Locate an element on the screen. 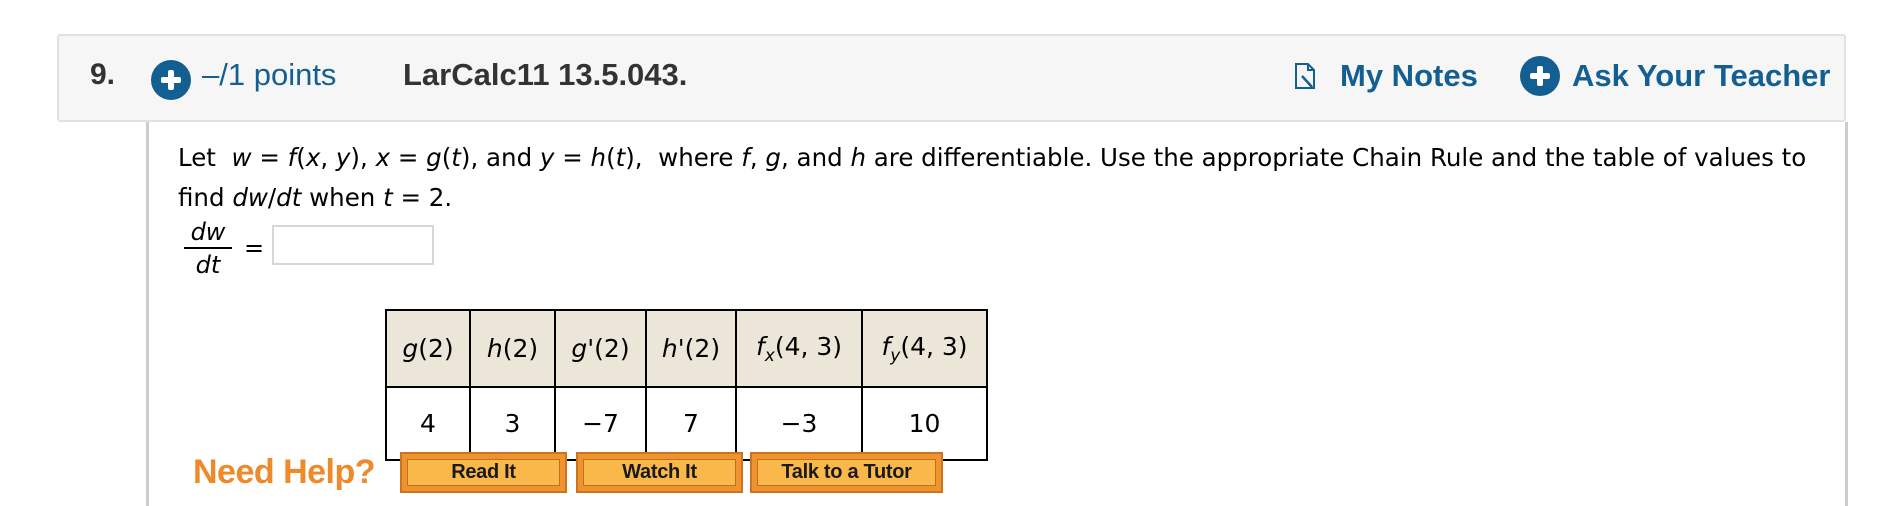 The width and height of the screenshot is (1878, 506). watch-it-button: Watch It is located at coordinates (659, 472).